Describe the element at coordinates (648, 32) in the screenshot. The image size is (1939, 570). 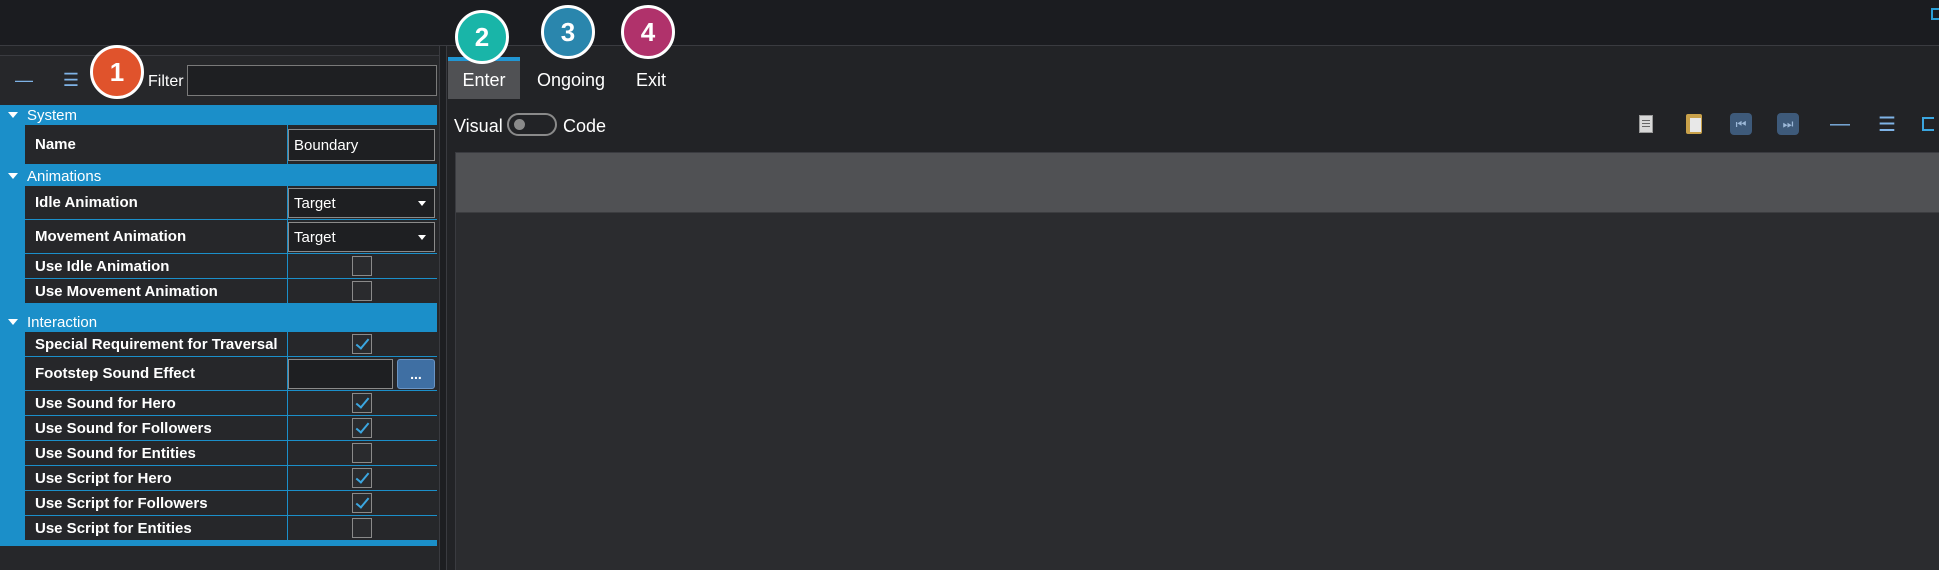
I see `callout-badge-4: 4` at that location.